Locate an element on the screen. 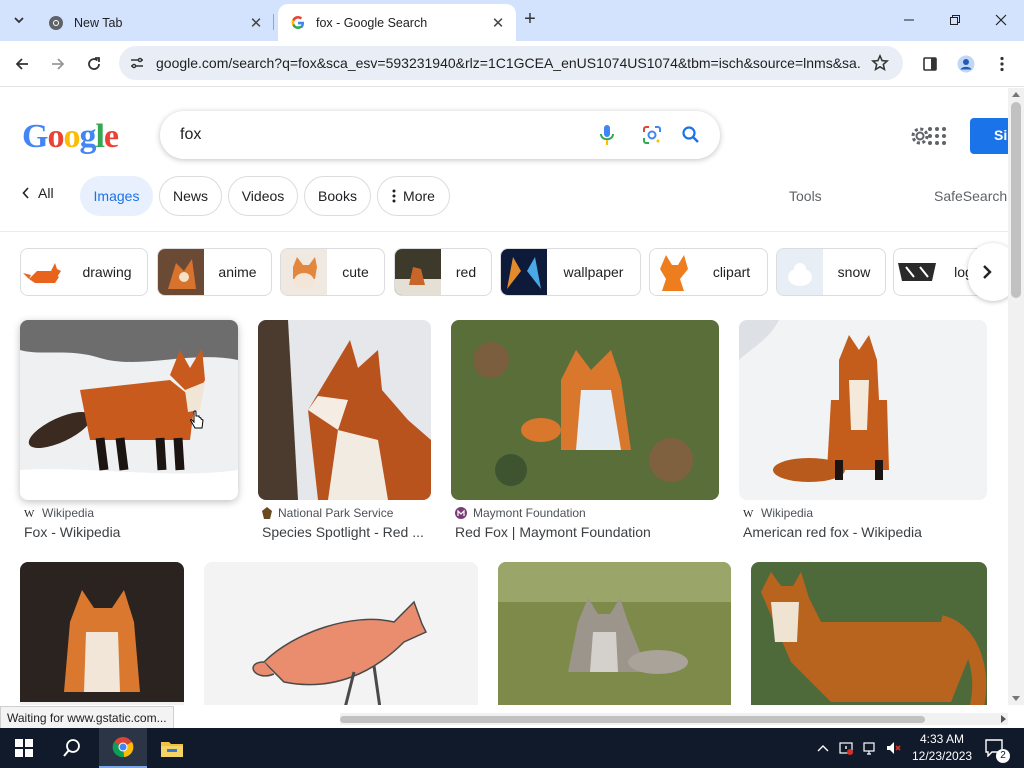  windows-logo-icon is located at coordinates (24, 748).